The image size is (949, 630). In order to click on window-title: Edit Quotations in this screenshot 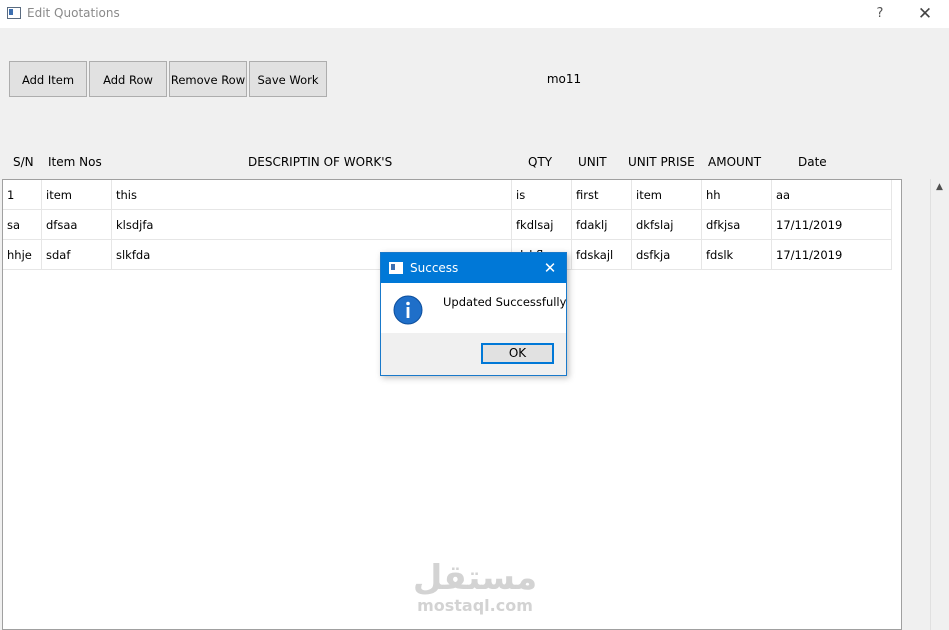, I will do `click(73, 13)`.